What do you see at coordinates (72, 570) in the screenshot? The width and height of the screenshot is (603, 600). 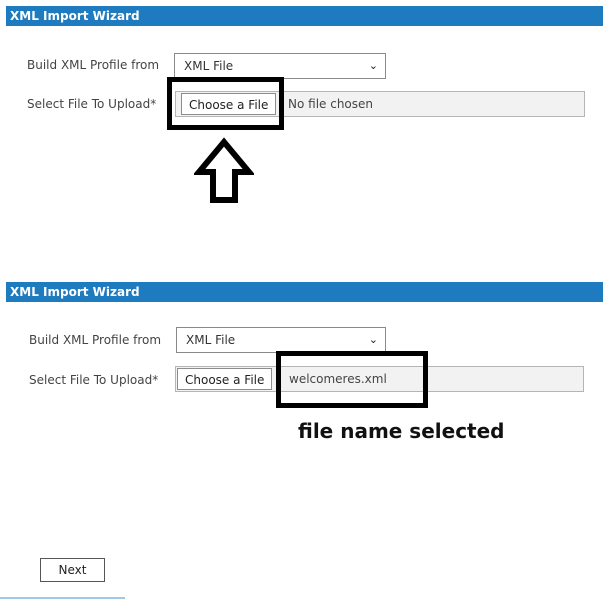 I see `next-button: Next` at bounding box center [72, 570].